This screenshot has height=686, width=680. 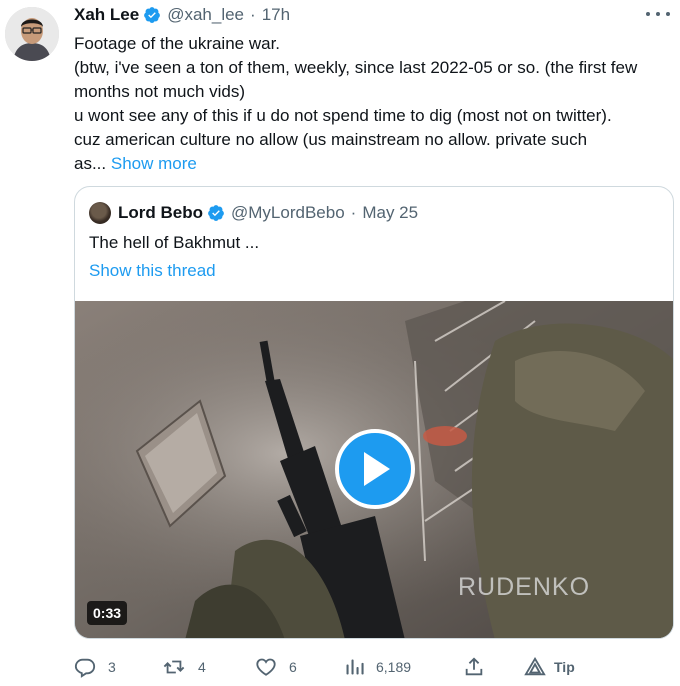 What do you see at coordinates (564, 667) in the screenshot?
I see `tip-label: Tip` at bounding box center [564, 667].